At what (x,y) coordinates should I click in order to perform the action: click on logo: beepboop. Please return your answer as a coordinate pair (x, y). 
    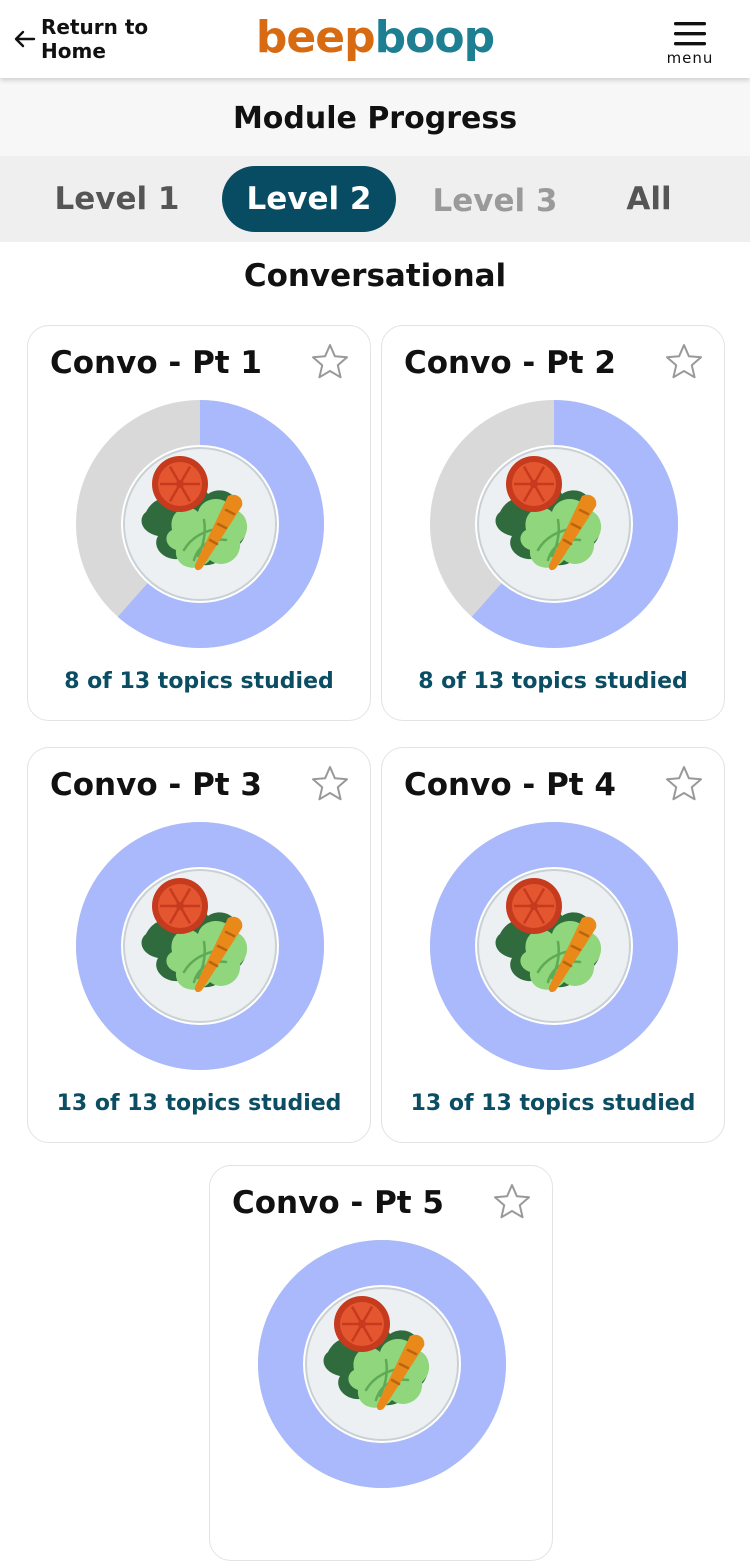
    Looking at the image, I should click on (375, 38).